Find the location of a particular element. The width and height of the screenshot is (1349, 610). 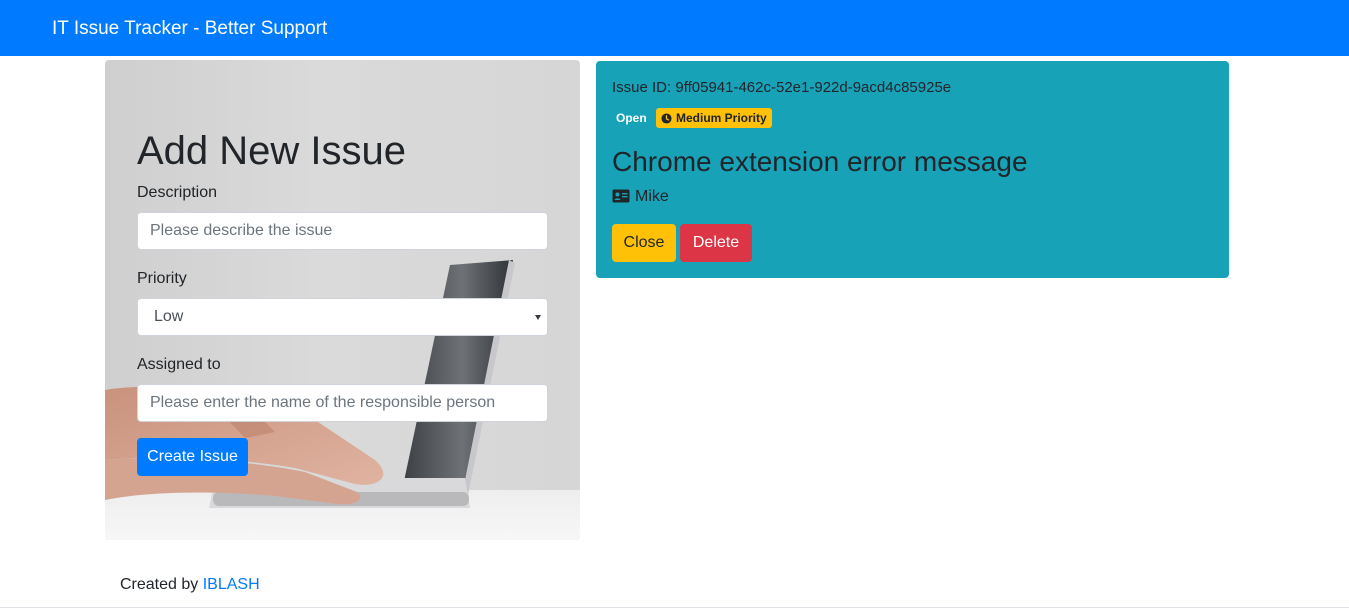

status-badge: Open is located at coordinates (631, 118).